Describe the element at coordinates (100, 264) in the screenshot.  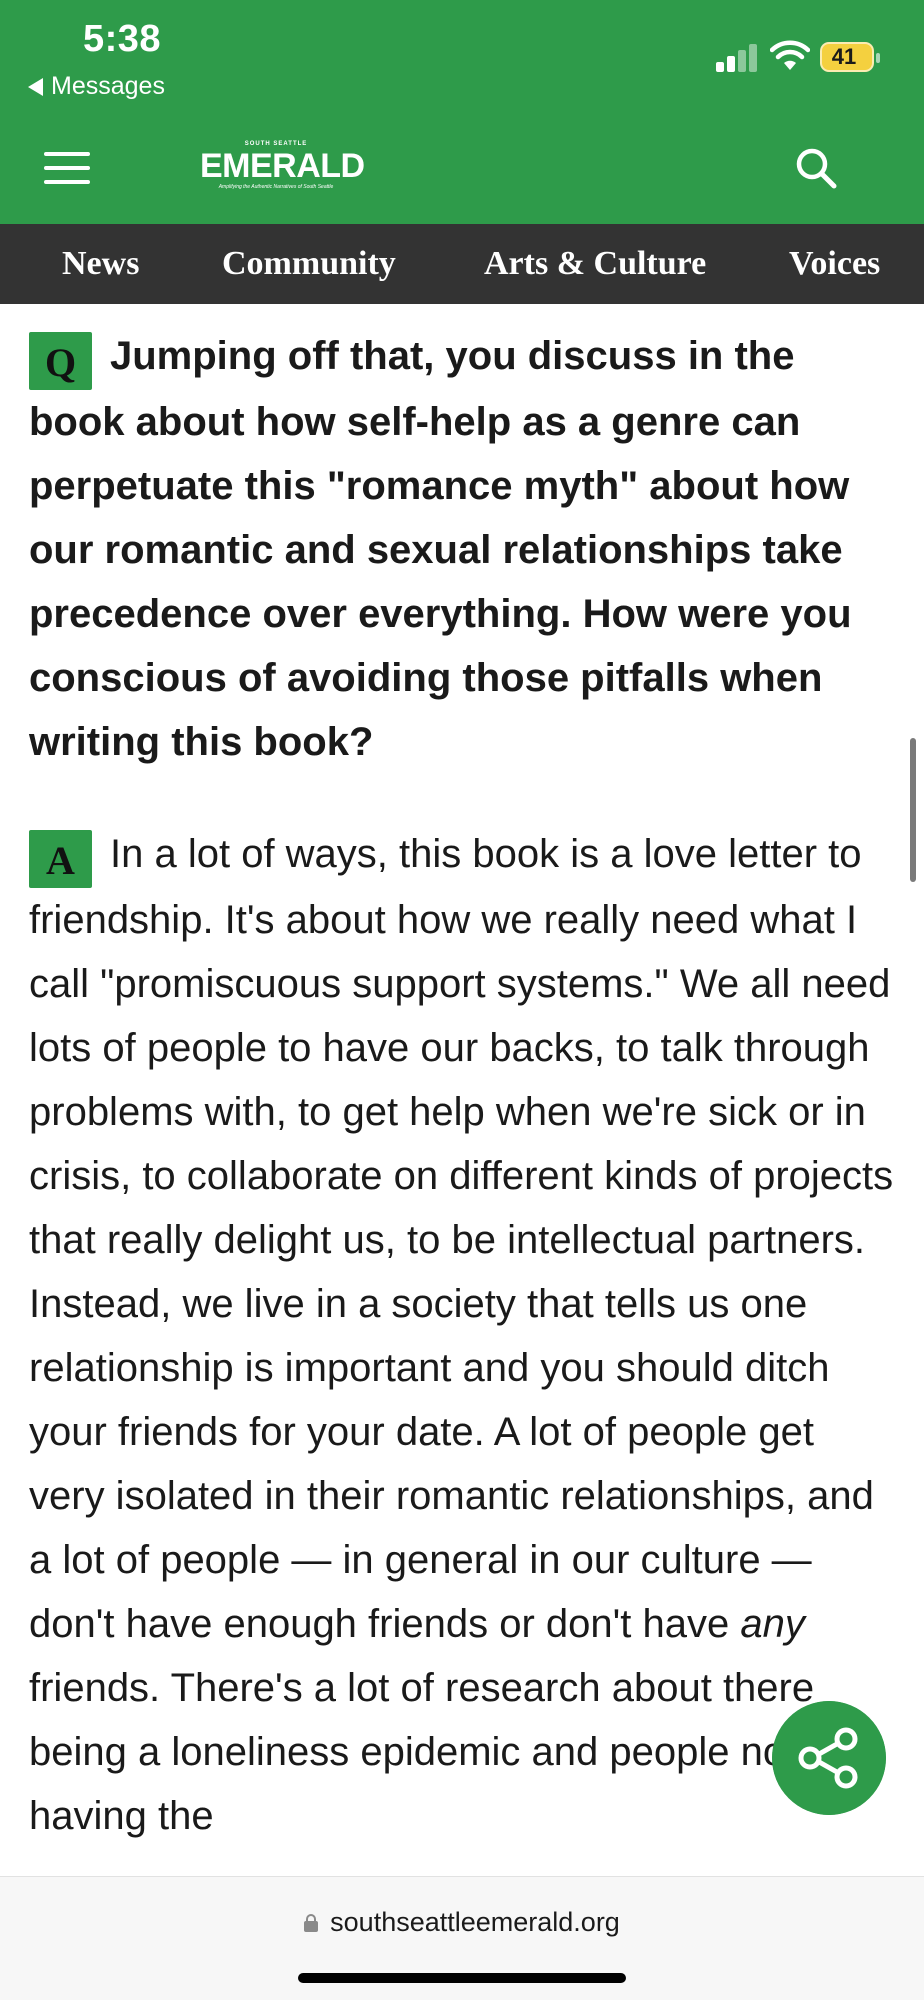
I see `nav-item-news: News` at that location.